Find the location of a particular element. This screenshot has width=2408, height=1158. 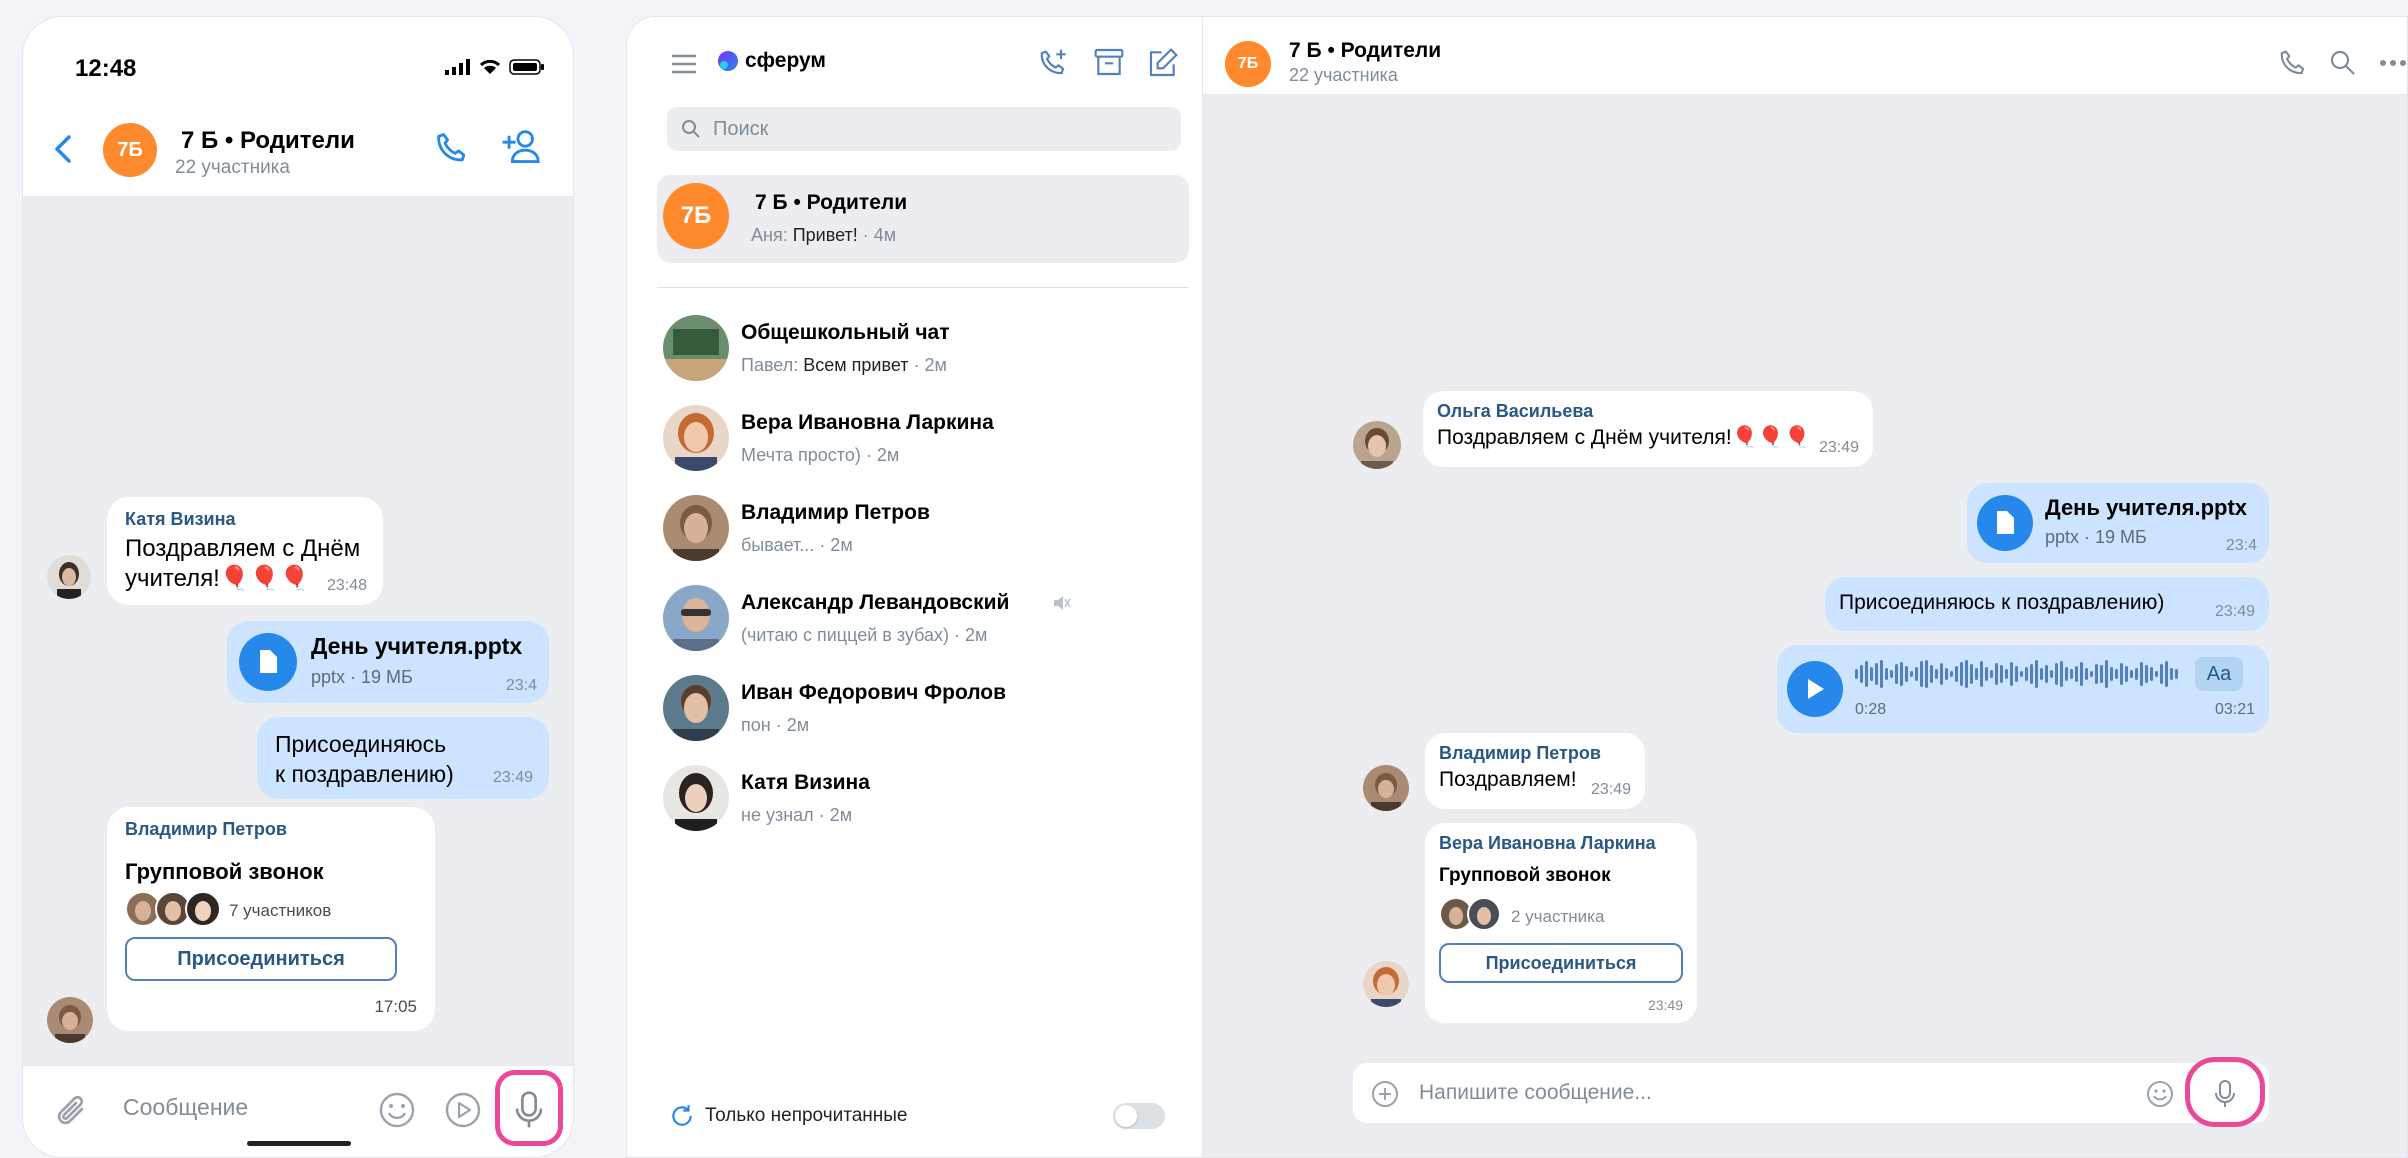

voice-message: 0:28 Aa 03:21 is located at coordinates (2023, 689).